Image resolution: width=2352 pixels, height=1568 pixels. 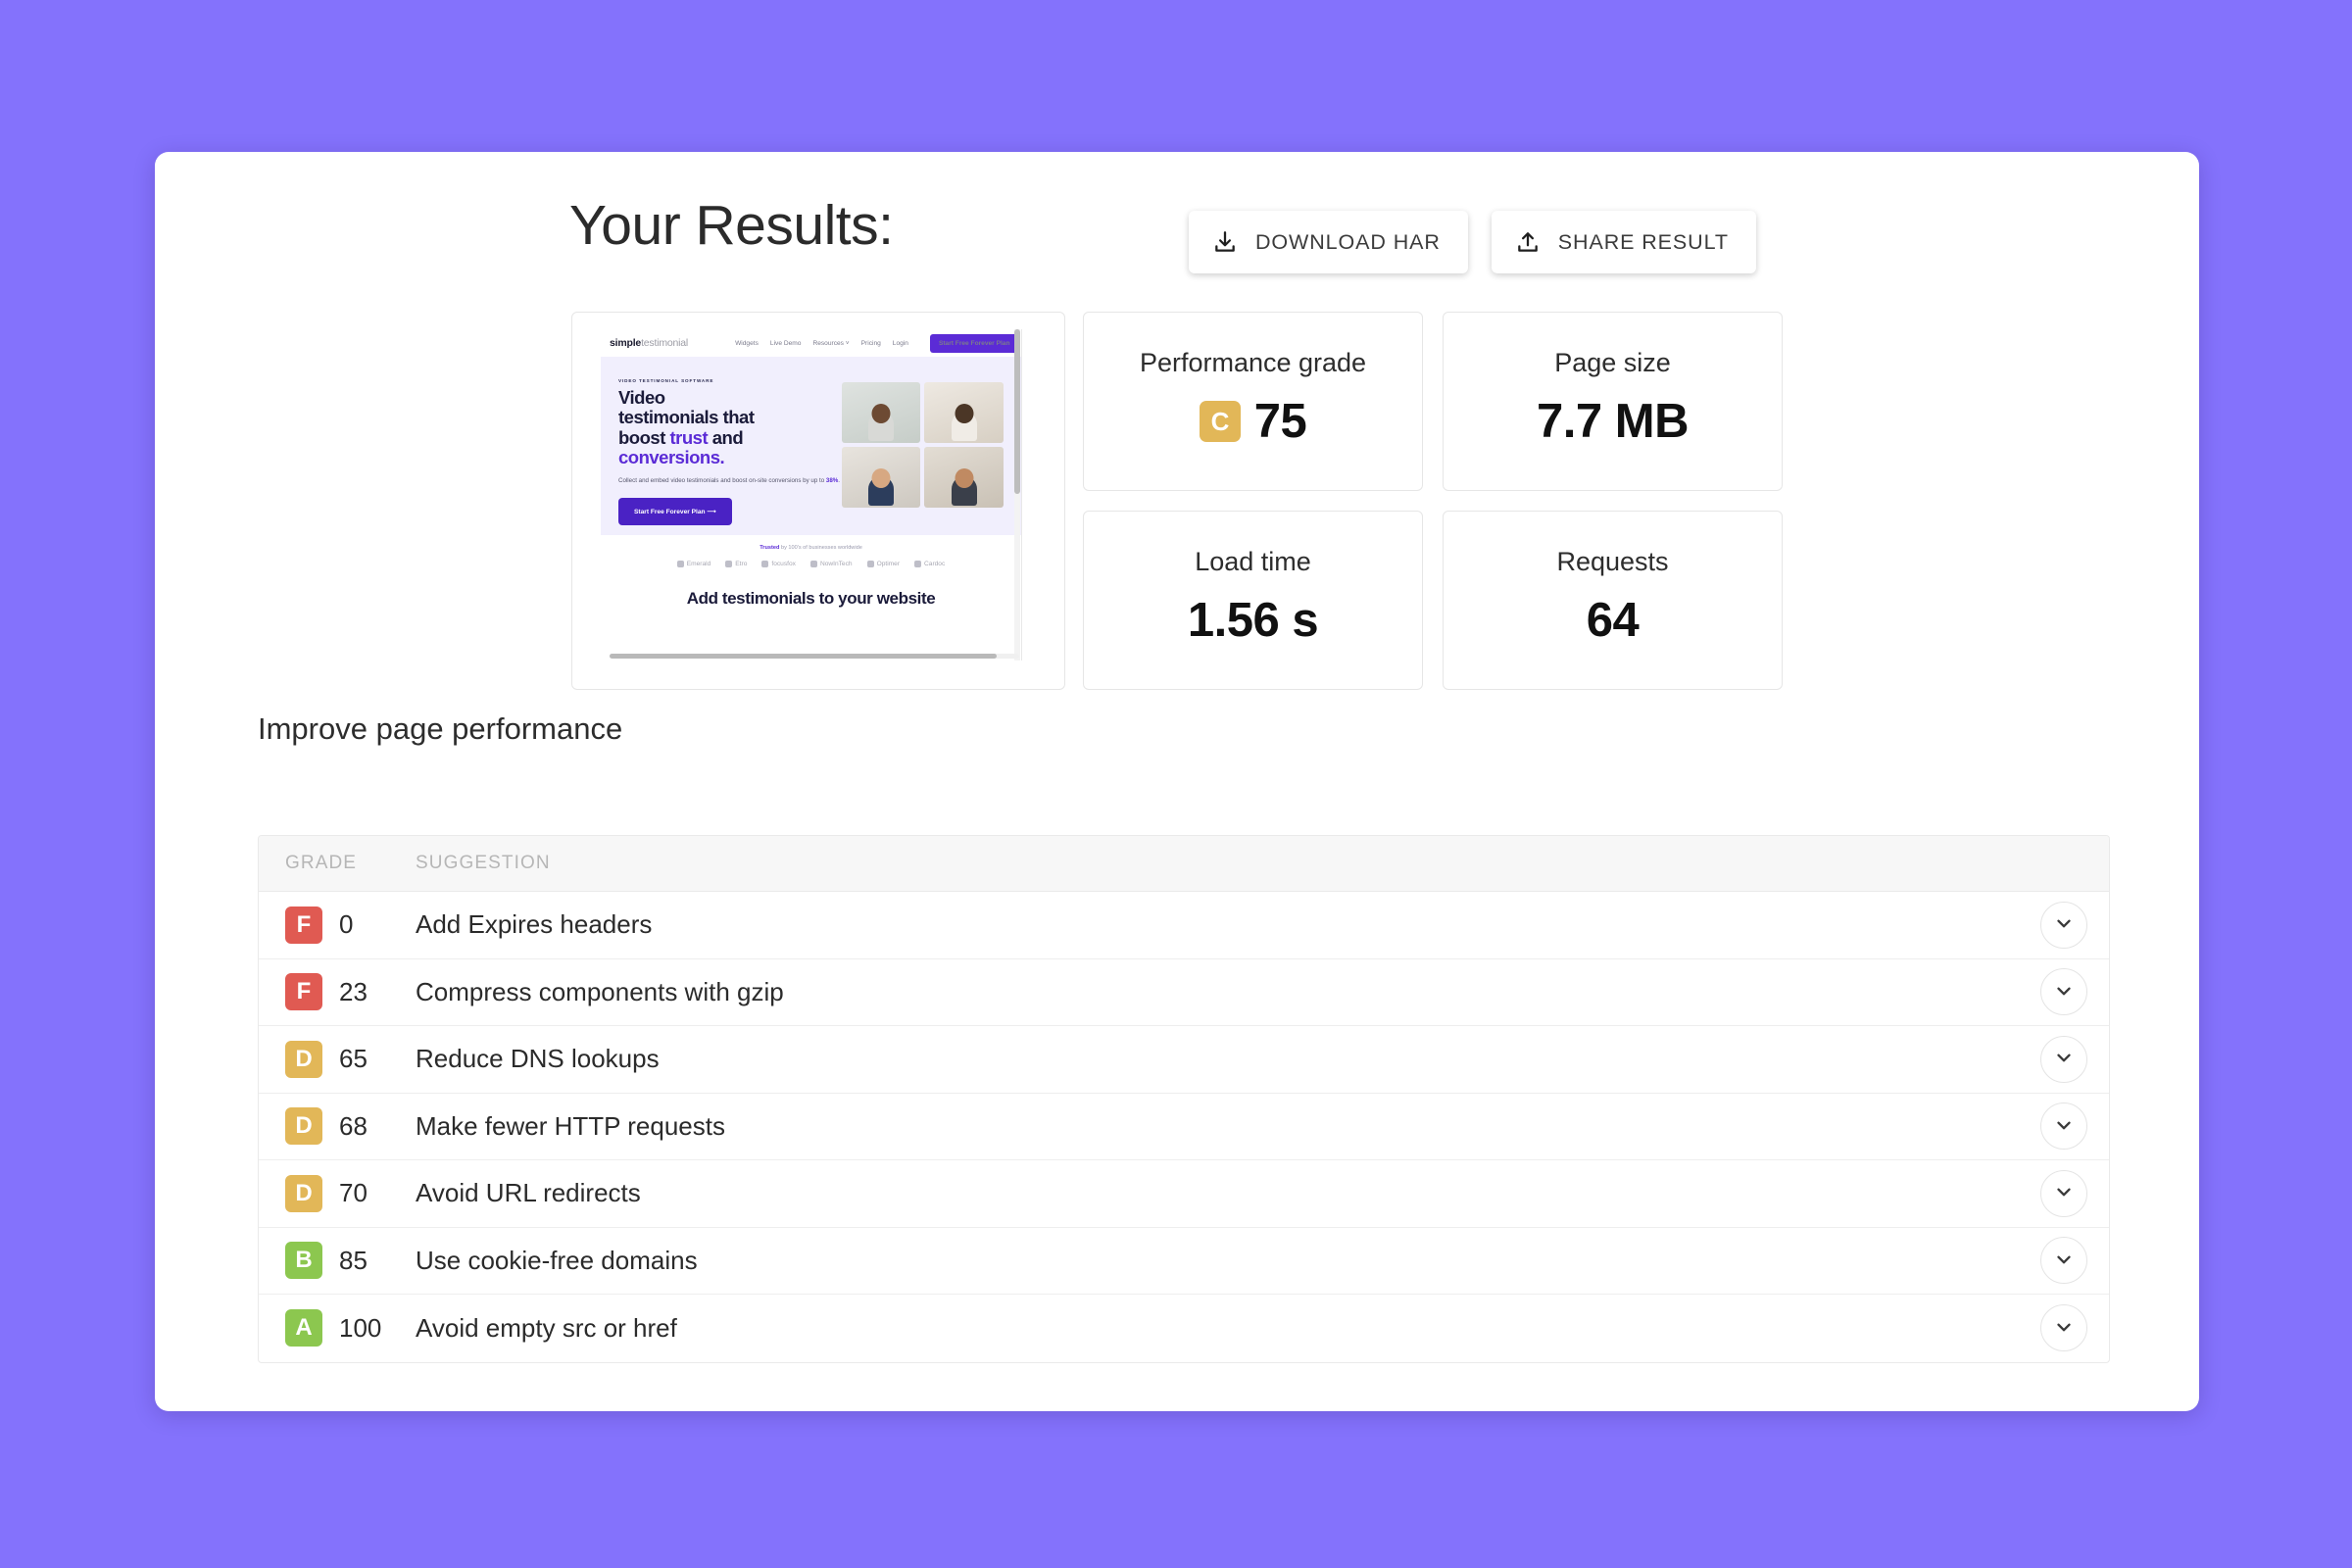 I want to click on grade-score: 65, so click(x=353, y=1059).